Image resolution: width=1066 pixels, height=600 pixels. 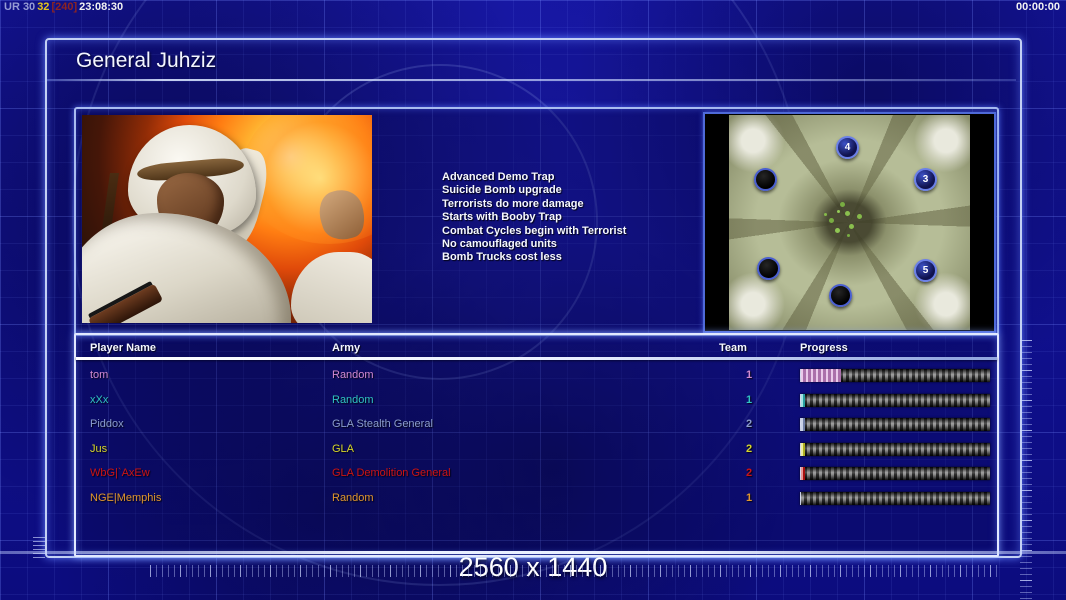 I want to click on table-row: xXx Random 1, so click(x=536, y=400).